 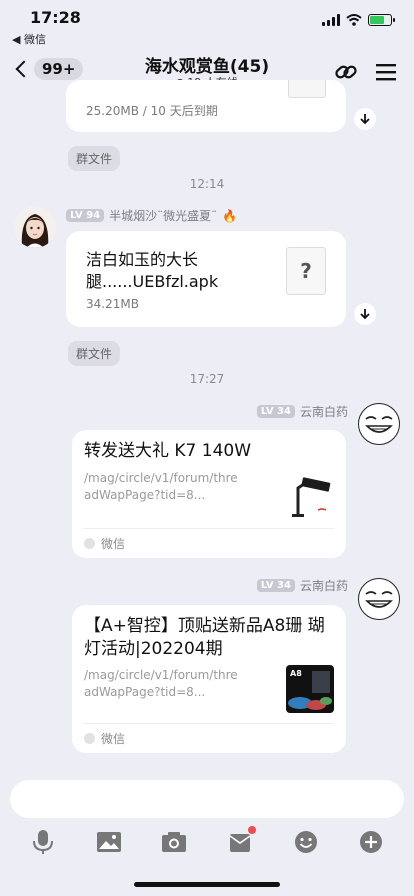 What do you see at coordinates (152, 270) in the screenshot?
I see `file-name: 洁白如玉的大长腿......UEBfzl.apk` at bounding box center [152, 270].